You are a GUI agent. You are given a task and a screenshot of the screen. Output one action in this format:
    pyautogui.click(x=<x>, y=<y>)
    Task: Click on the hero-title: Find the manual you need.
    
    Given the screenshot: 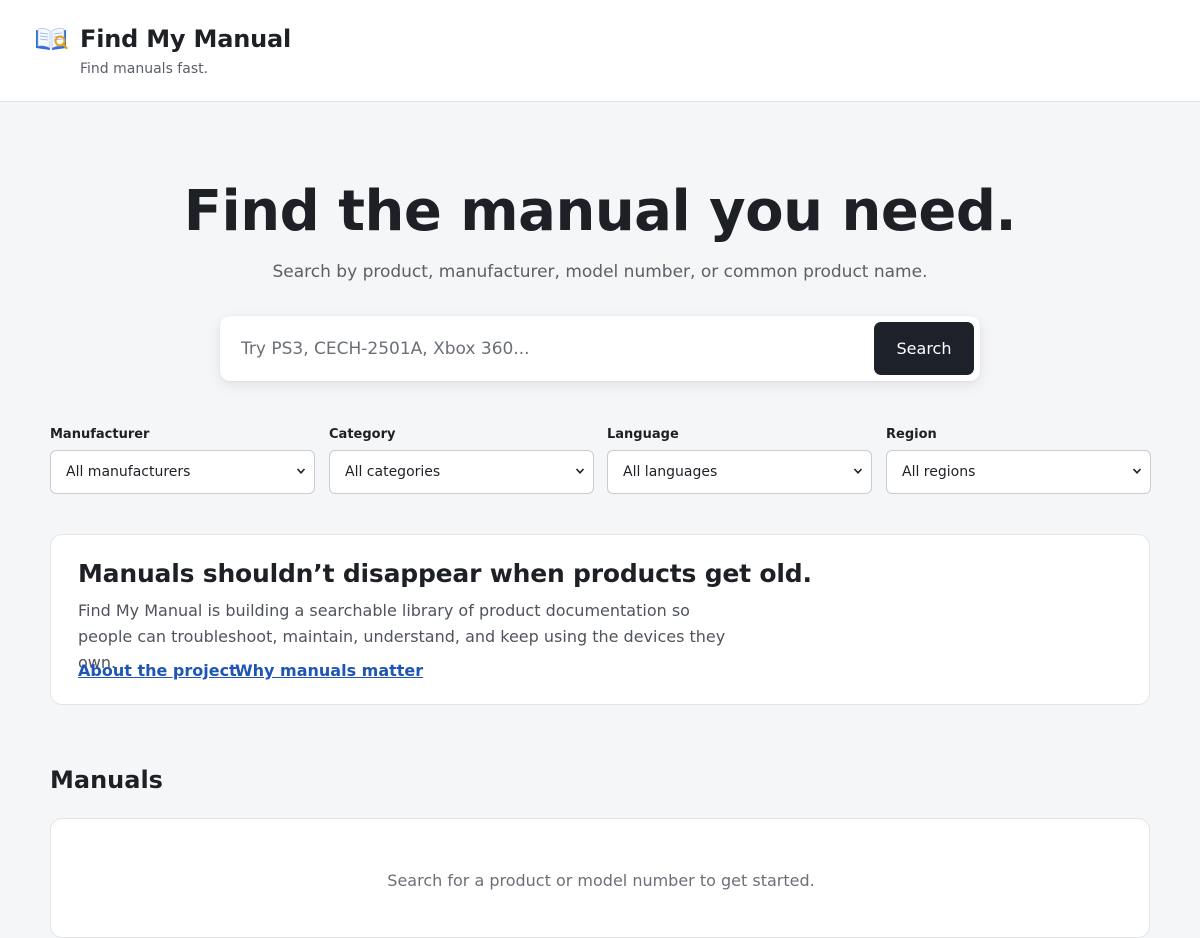 What is the action you would take?
    pyautogui.click(x=600, y=211)
    